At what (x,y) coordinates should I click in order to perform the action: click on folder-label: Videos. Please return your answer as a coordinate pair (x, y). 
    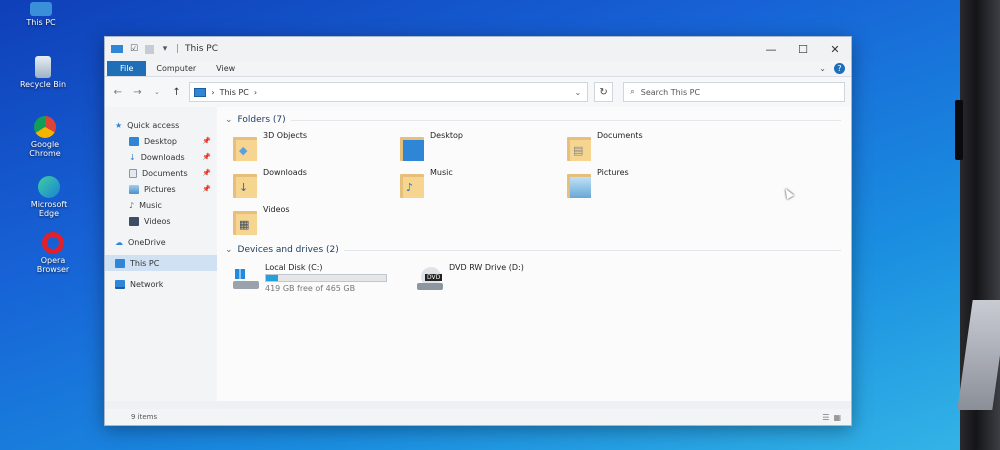
    Looking at the image, I should click on (276, 209).